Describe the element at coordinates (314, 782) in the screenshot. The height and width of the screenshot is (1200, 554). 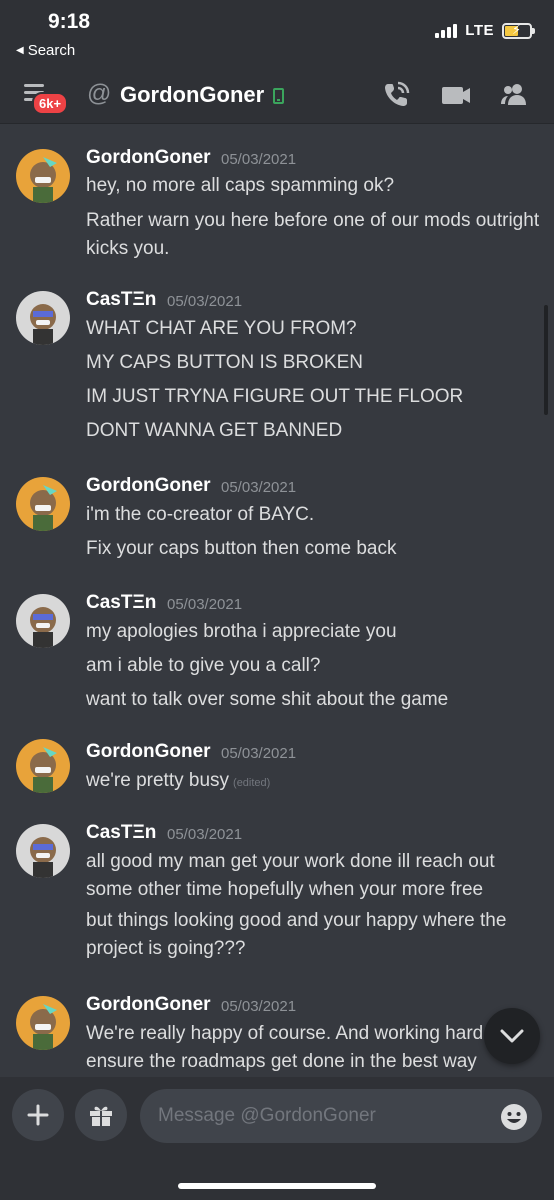
I see `message-text: we're pretty busy (edited)` at that location.